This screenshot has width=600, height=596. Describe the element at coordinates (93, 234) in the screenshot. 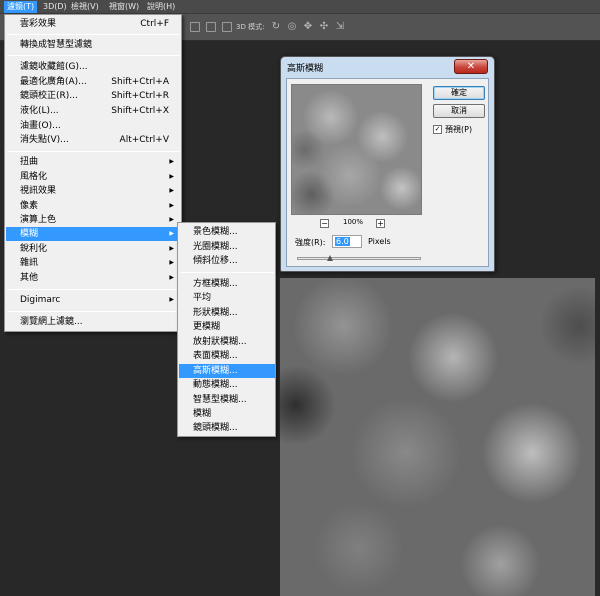

I see `menu-item-blur: 模糊 ▶` at that location.